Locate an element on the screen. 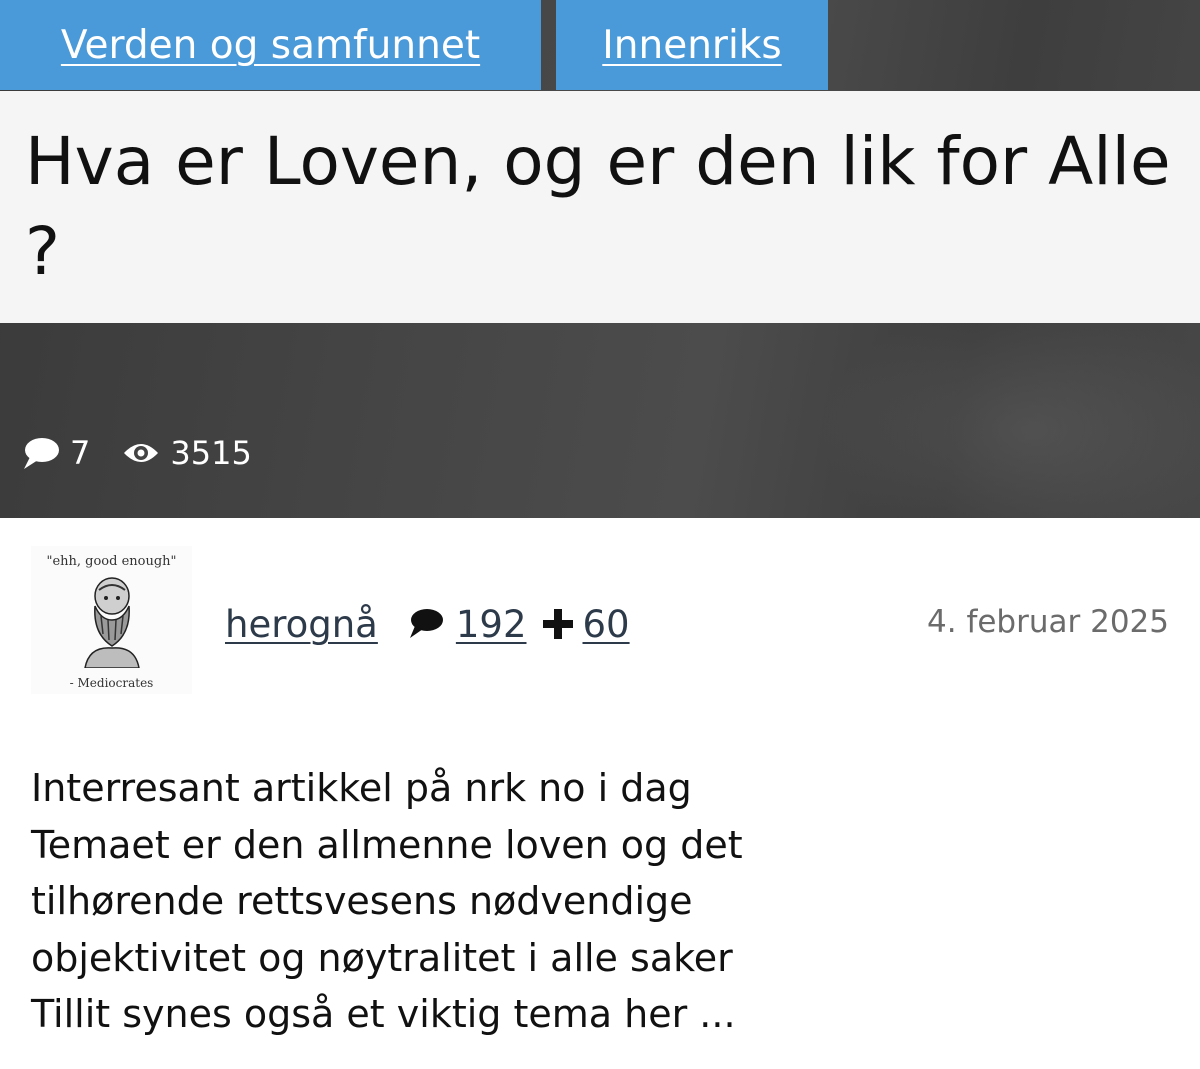 This screenshot has width=1200, height=1069. views-count: 3515 is located at coordinates (211, 453).